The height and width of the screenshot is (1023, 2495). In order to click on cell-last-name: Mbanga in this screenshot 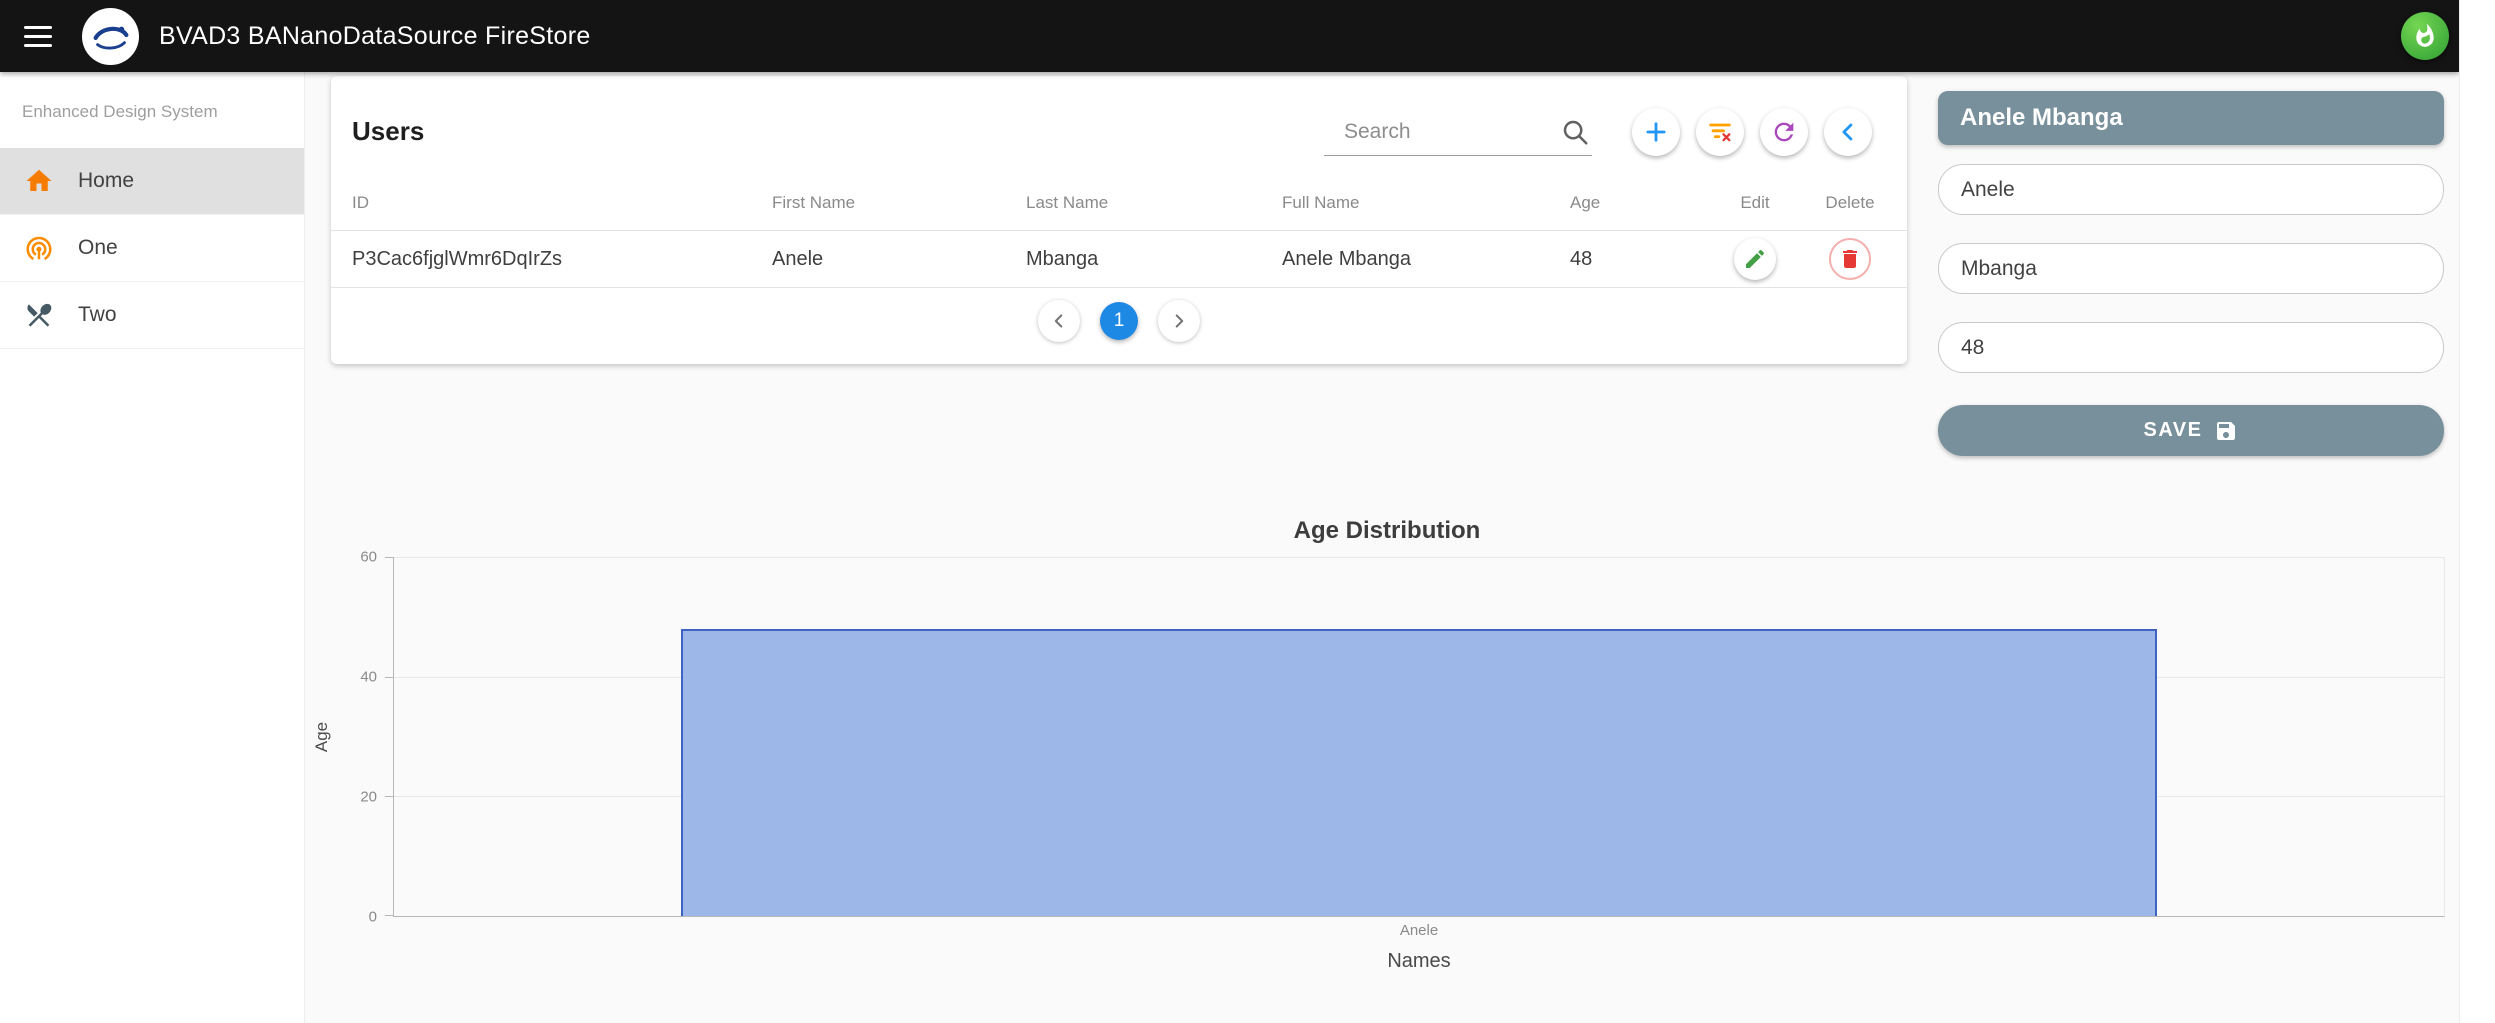, I will do `click(1062, 258)`.